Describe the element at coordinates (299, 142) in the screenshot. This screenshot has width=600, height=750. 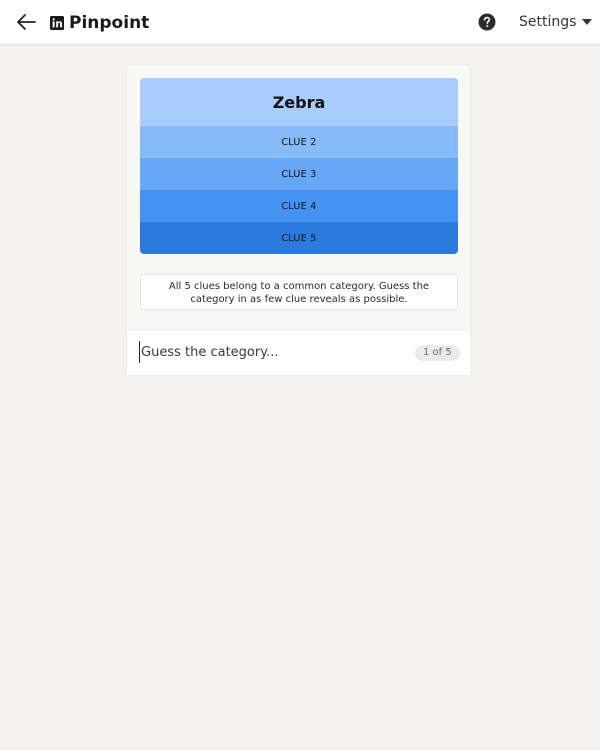
I see `clue-2-hidden: CLUE 2` at that location.